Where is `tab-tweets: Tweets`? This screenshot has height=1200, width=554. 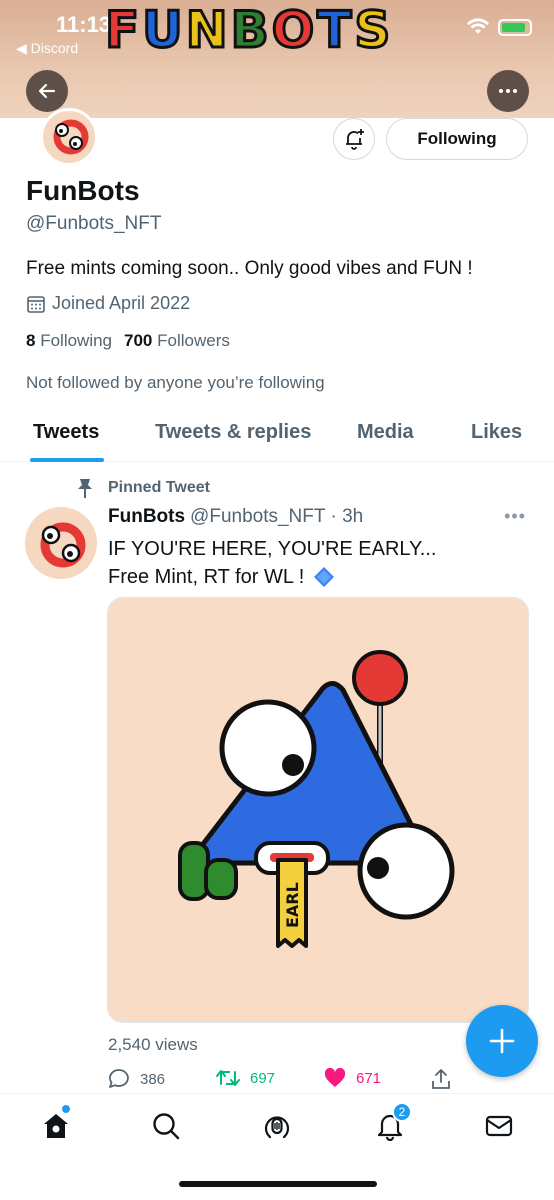 tab-tweets: Tweets is located at coordinates (66, 432).